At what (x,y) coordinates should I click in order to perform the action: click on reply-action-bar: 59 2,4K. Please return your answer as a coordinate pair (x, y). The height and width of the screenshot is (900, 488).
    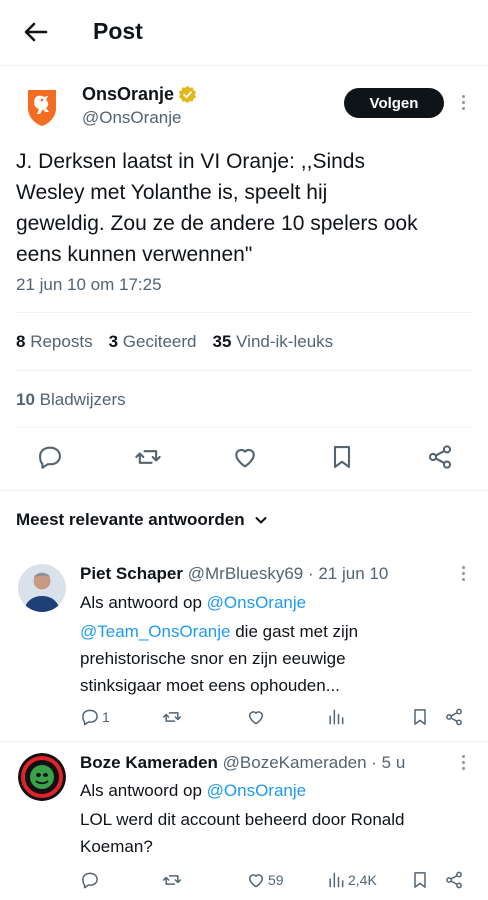
    Looking at the image, I should click on (276, 881).